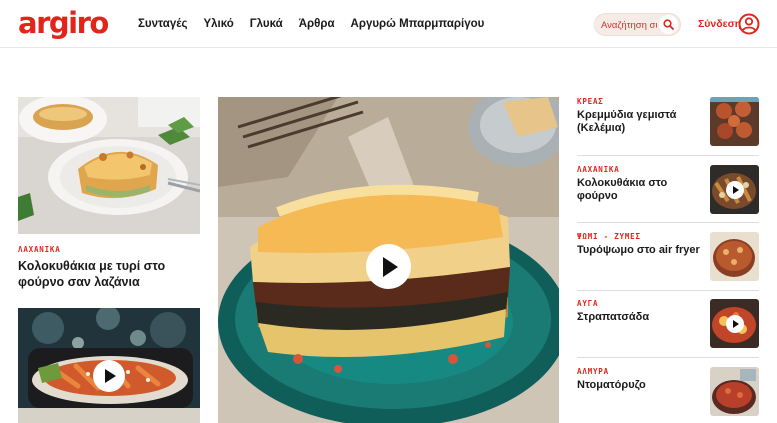 The image size is (777, 423). Describe the element at coordinates (162, 24) in the screenshot. I see `nav-item-recipes: Συνταγές` at that location.